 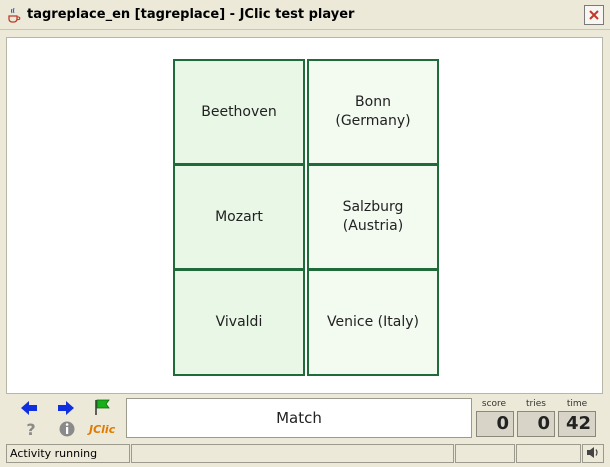 What do you see at coordinates (495, 424) in the screenshot?
I see `score-counter: 0` at bounding box center [495, 424].